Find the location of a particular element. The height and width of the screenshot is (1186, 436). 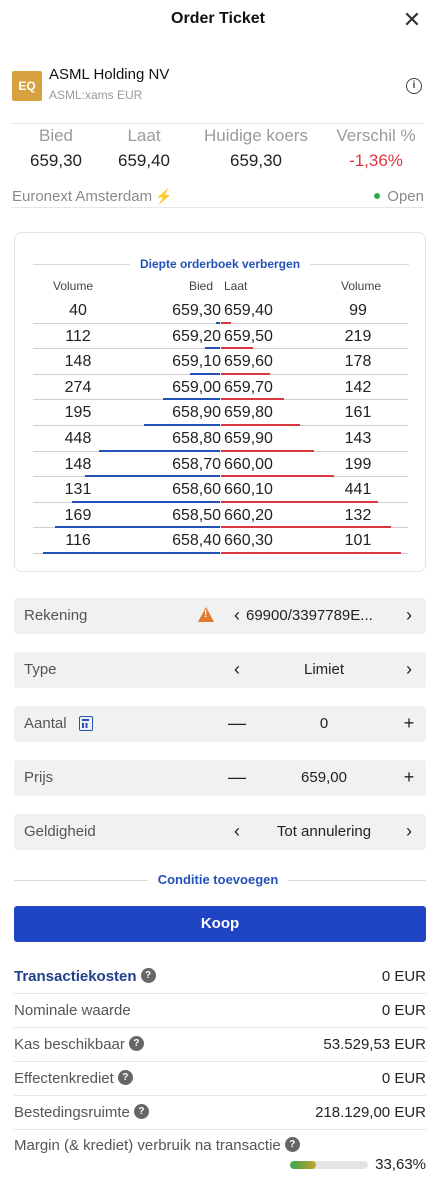

orderbook-row: 169 658,50 660,20 132 is located at coordinates (220, 516).